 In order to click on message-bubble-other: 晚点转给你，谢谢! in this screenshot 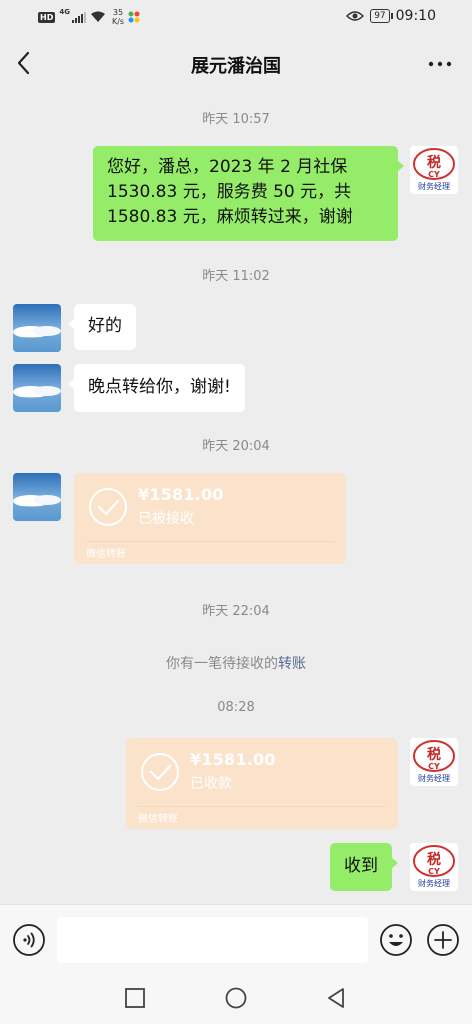, I will do `click(156, 388)`.